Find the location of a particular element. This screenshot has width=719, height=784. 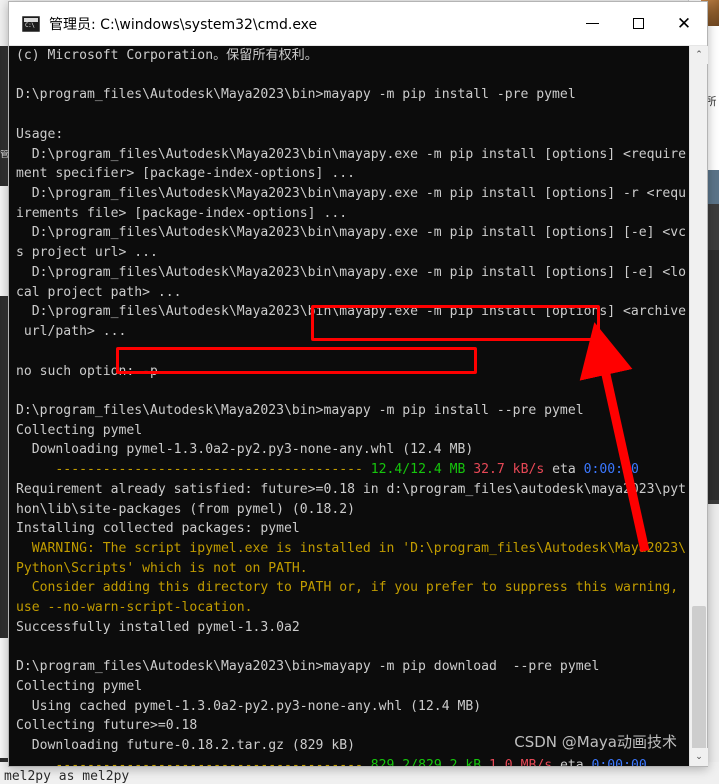

minimize-icon is located at coordinates (592, 23).